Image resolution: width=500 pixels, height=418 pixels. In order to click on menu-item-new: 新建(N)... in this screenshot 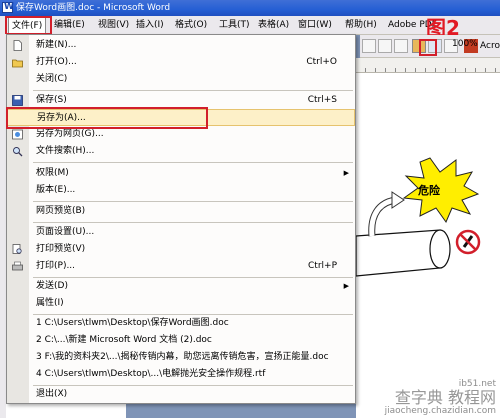, I will do `click(181, 45)`.